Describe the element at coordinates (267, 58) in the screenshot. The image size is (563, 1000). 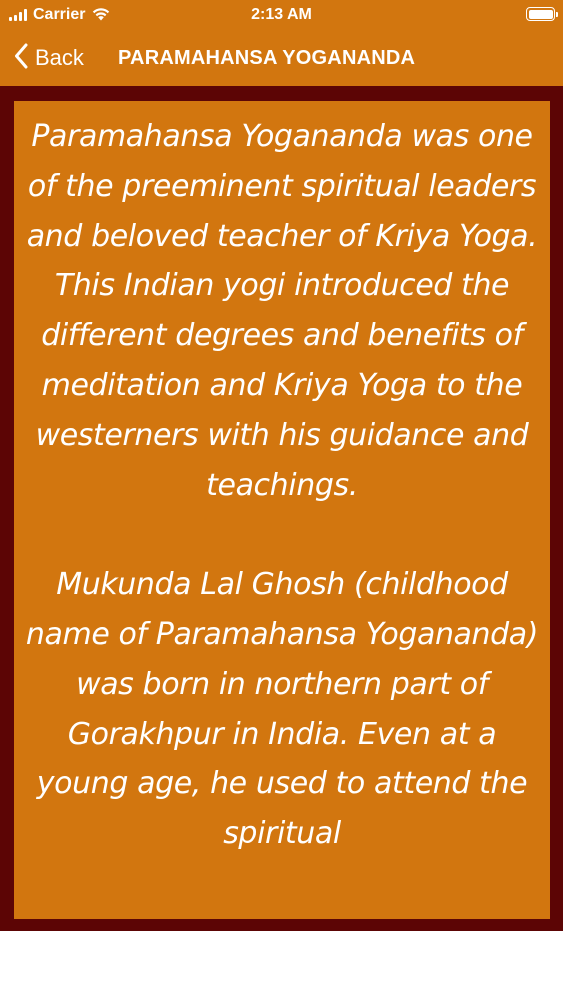
I see `page-title: PARAMAHANSA YOGANANDA` at that location.